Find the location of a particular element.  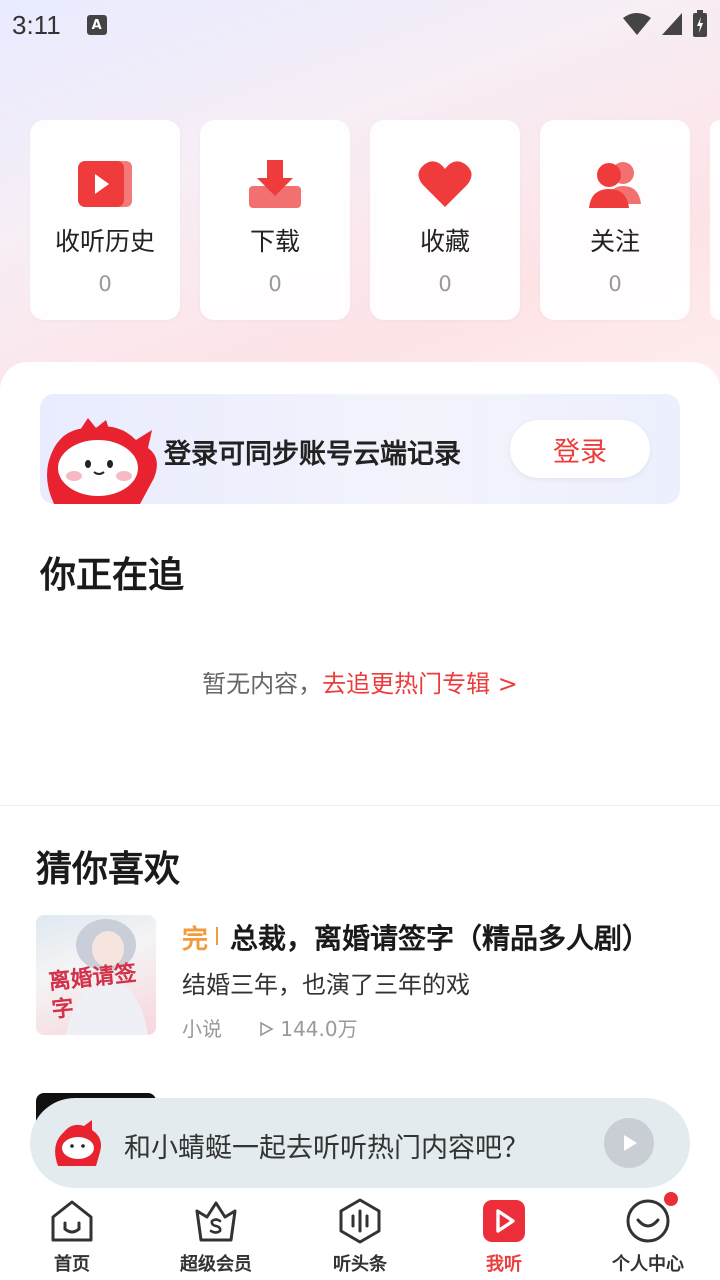

mascot-avatar-icon is located at coordinates (78, 1143).